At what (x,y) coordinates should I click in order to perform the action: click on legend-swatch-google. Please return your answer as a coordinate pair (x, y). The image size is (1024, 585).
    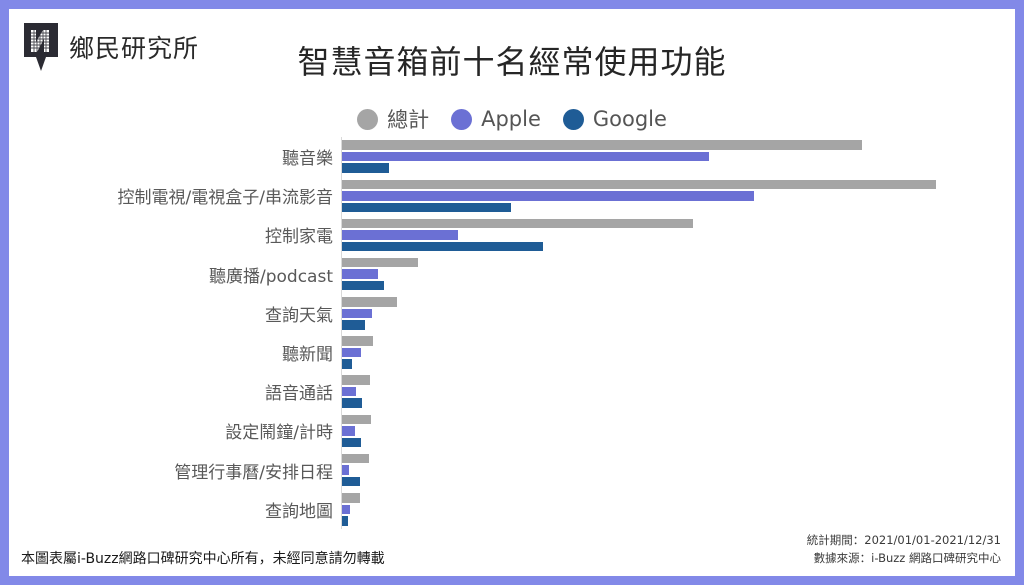
    Looking at the image, I should click on (573, 119).